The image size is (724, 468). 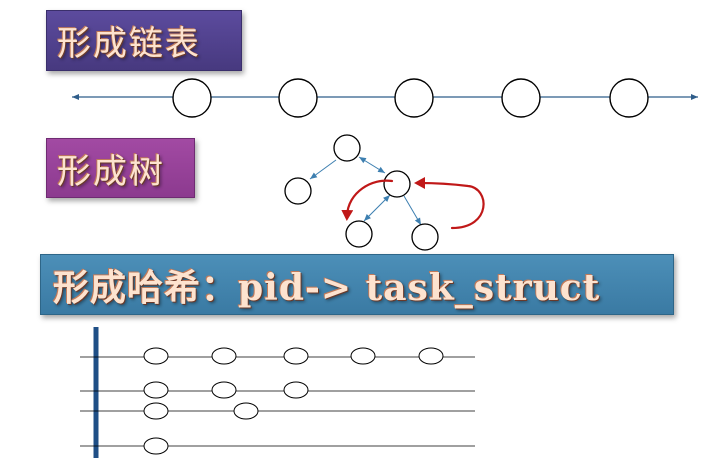 I want to click on red-arrow-right, so click(x=449, y=203).